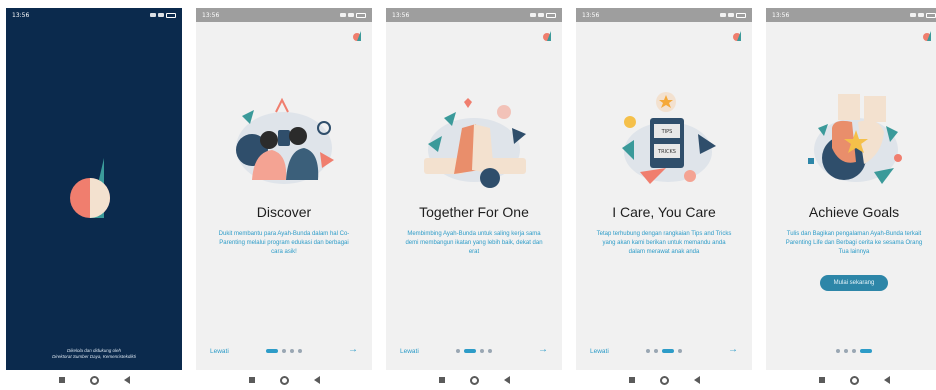 This screenshot has width=936, height=390. Describe the element at coordinates (284, 212) in the screenshot. I see `screen-title: Discover` at that location.